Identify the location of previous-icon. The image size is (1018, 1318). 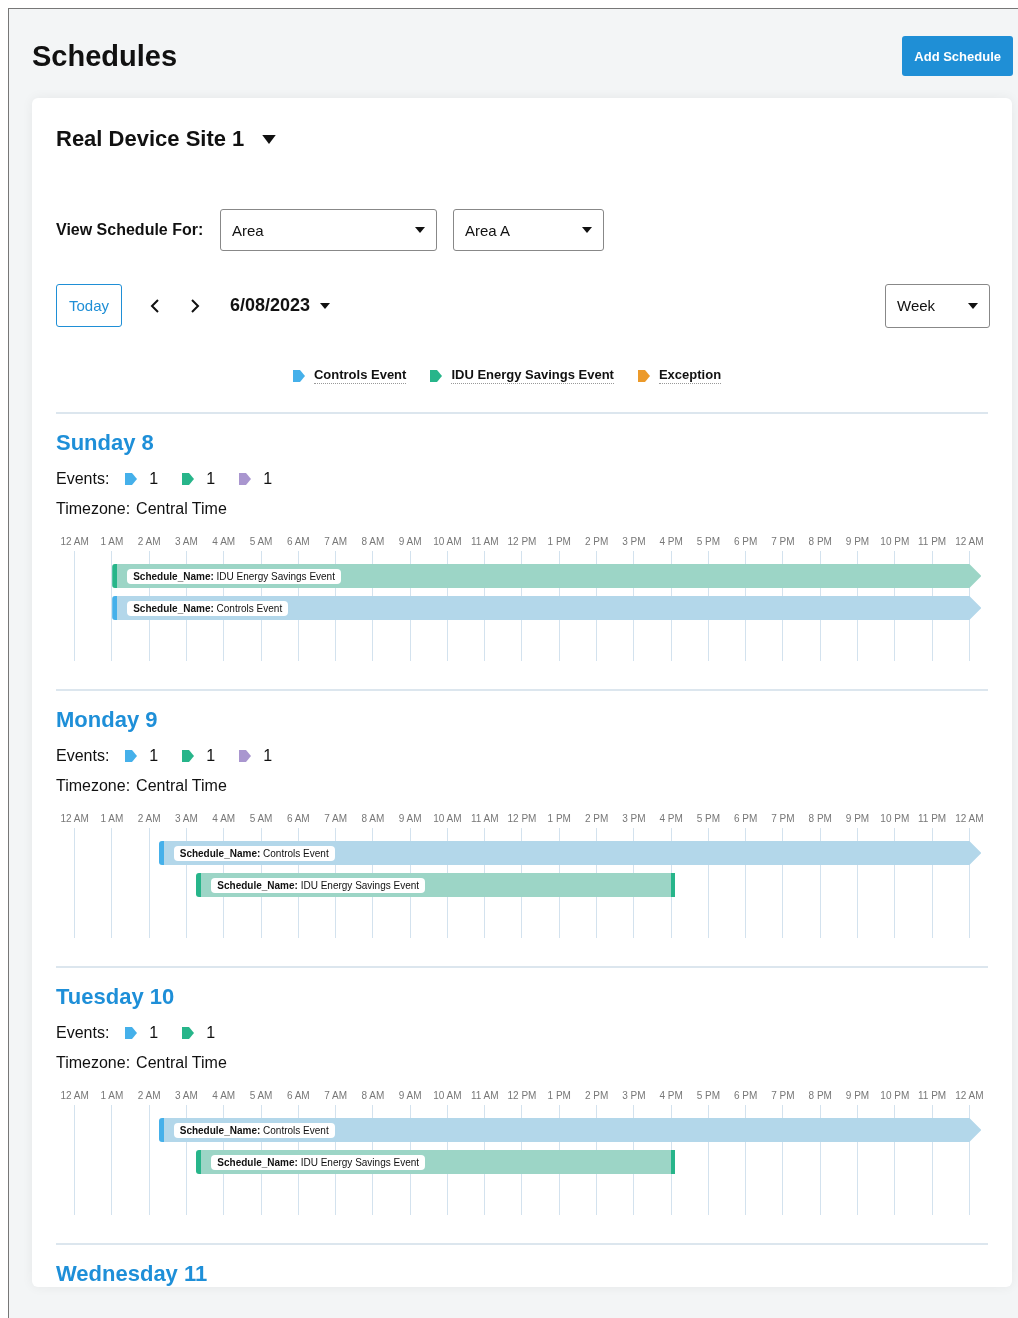
(155, 305).